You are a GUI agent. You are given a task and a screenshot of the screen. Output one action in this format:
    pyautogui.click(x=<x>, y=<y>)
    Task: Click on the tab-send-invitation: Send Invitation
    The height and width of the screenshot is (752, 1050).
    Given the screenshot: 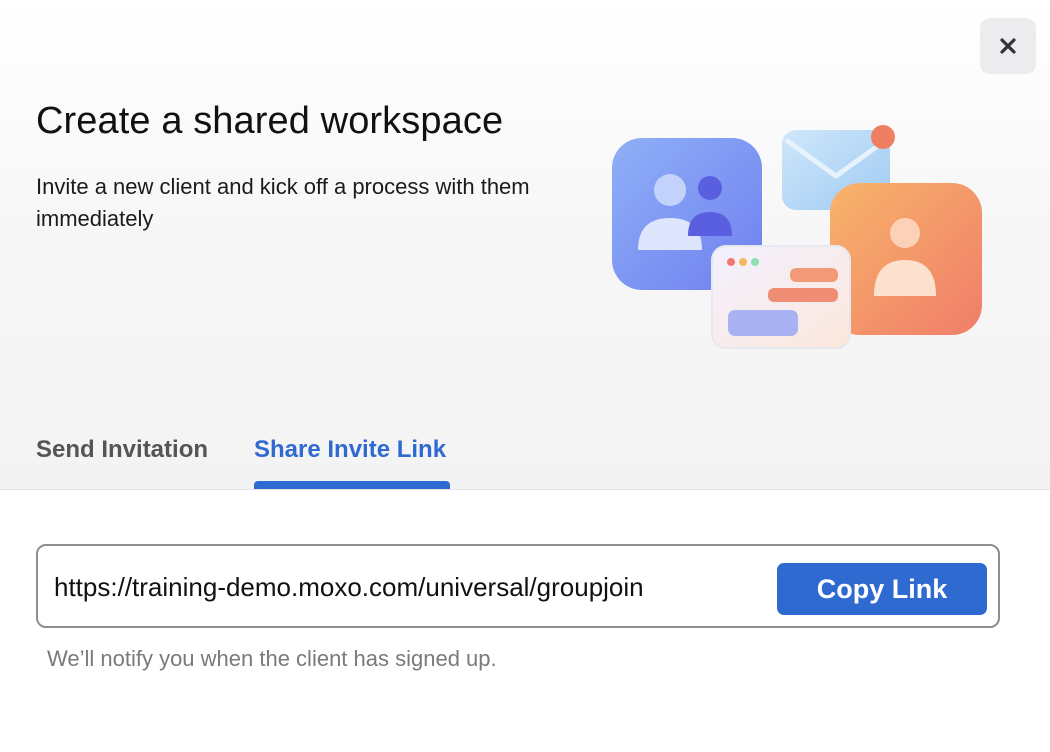 What is the action you would take?
    pyautogui.click(x=122, y=450)
    